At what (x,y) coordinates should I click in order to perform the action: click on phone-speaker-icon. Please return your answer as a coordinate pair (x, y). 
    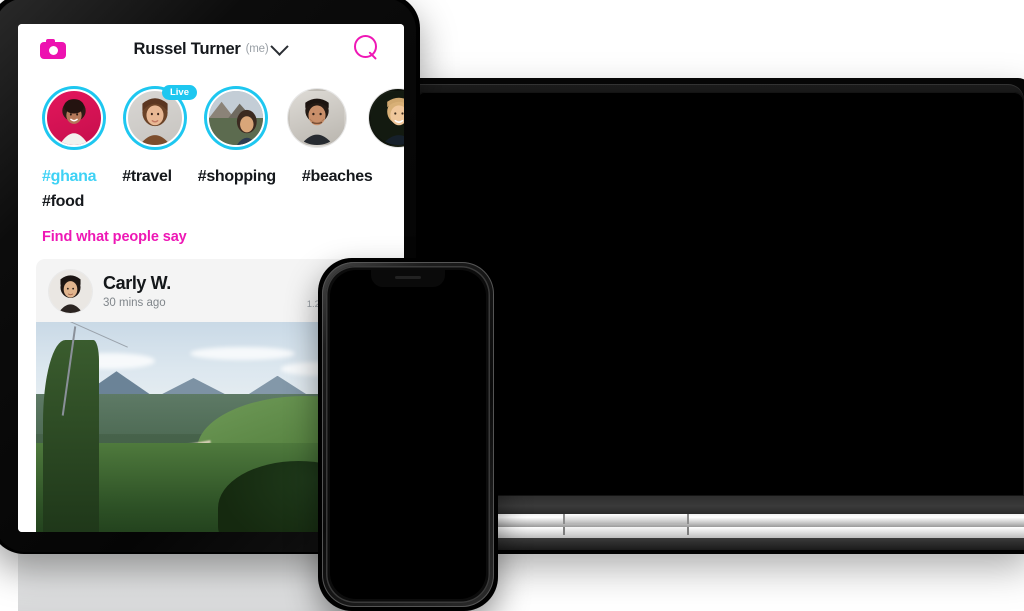
    Looking at the image, I should click on (408, 277).